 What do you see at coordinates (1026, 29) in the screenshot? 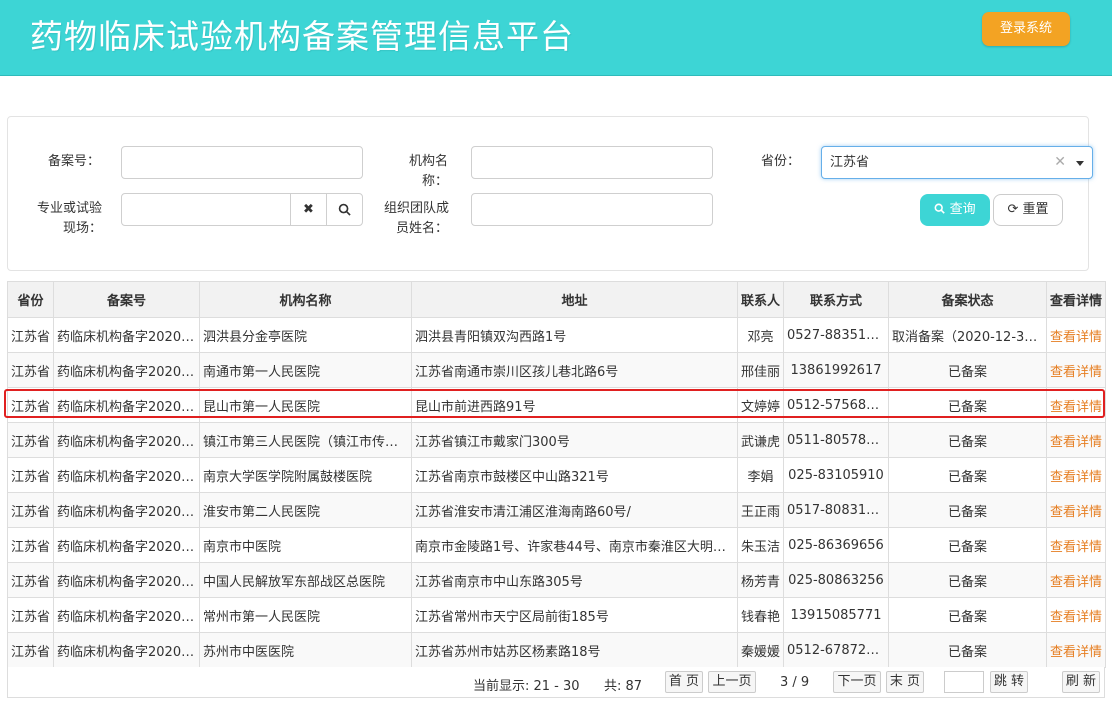
I see `login-button: 登录系统` at bounding box center [1026, 29].